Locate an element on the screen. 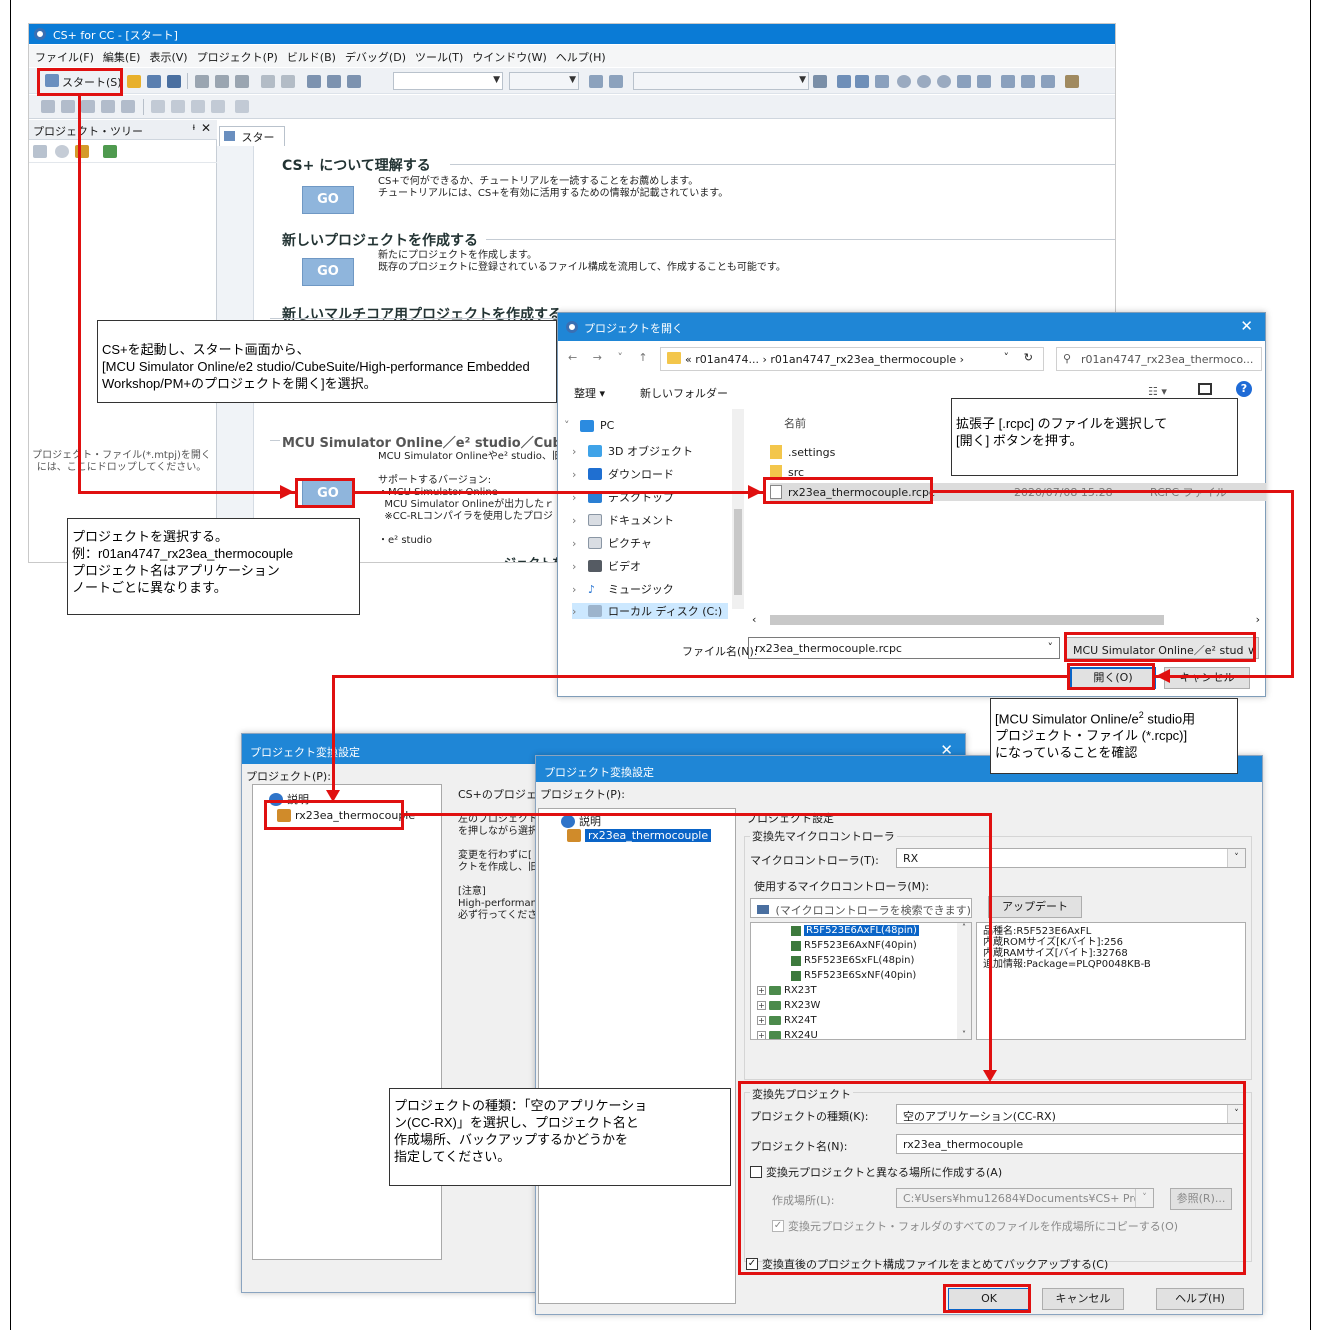 This screenshot has width=1320, height=1330. cut-icon is located at coordinates (202, 81).